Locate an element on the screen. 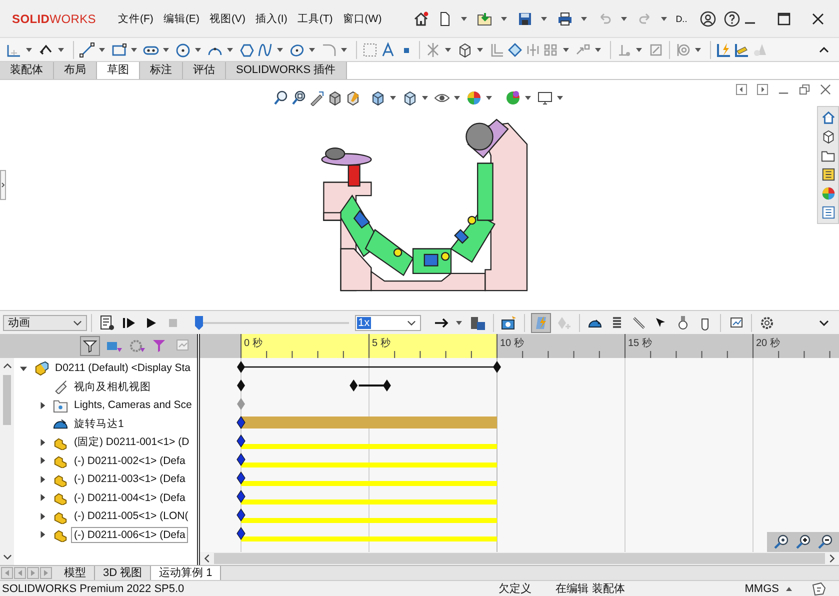 The height and width of the screenshot is (596, 839). tree-item: (-) D0211-003<1> (Defa is located at coordinates (129, 479).